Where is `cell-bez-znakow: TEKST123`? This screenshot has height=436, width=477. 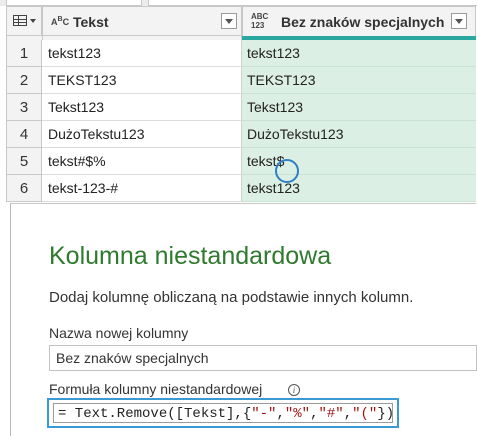 cell-bez-znakow: TEKST123 is located at coordinates (359, 80).